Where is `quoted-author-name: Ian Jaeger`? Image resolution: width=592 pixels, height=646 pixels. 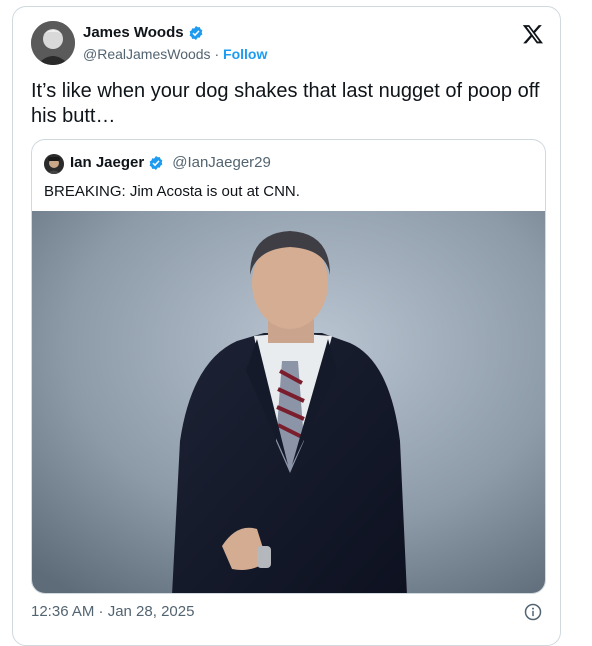
quoted-author-name: Ian Jaeger is located at coordinates (107, 162).